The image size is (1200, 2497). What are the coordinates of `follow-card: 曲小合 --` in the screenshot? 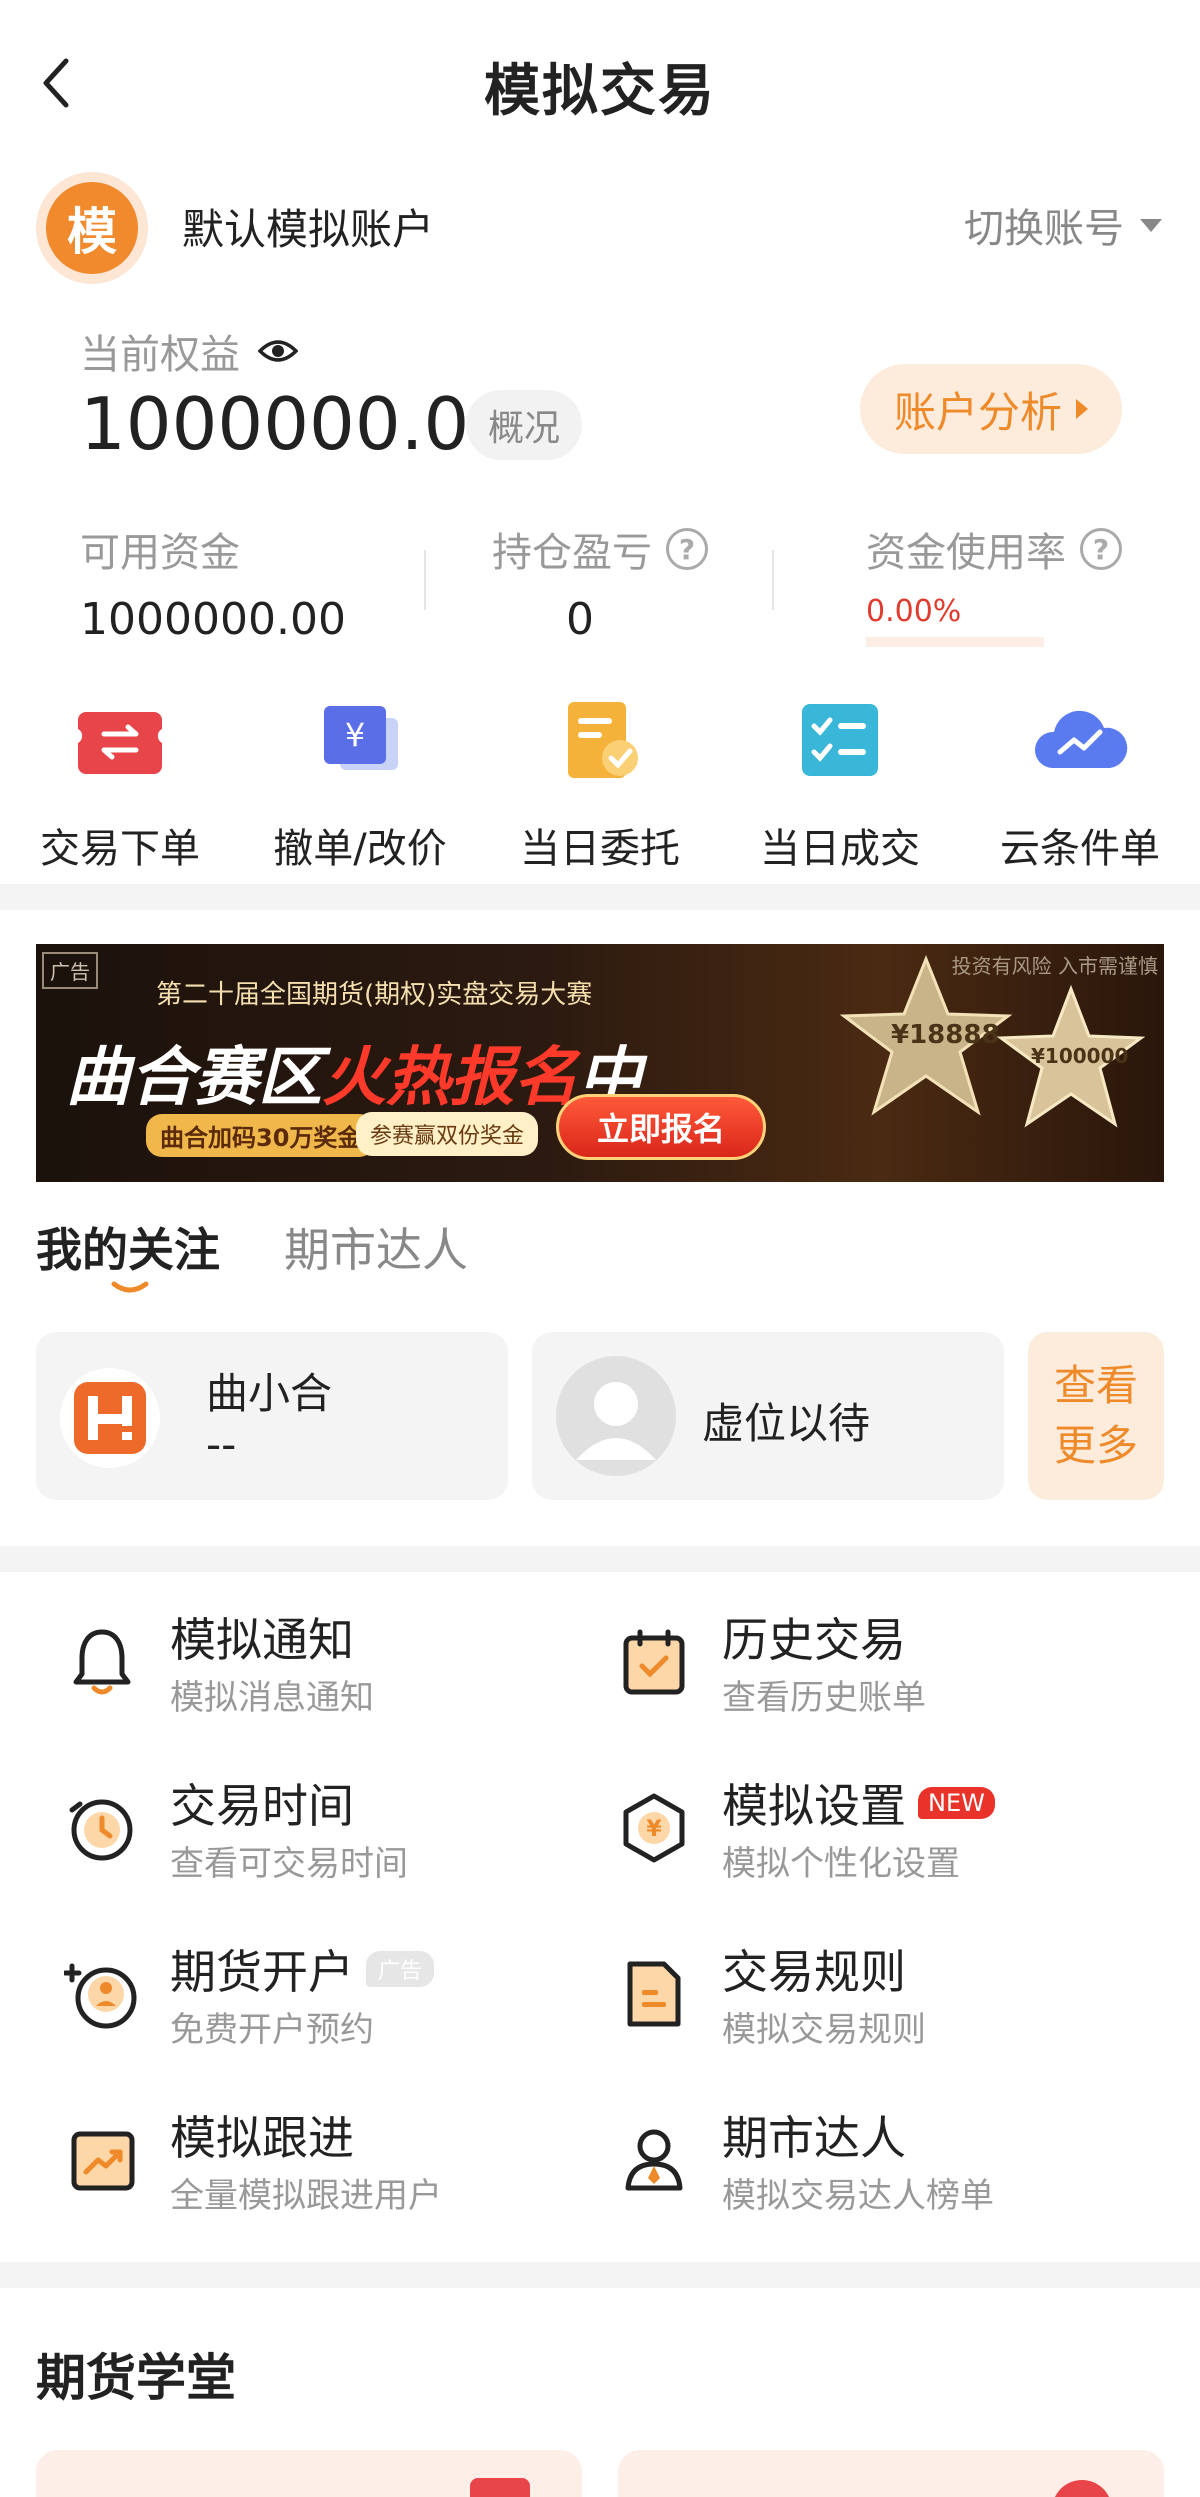 It's located at (272, 1416).